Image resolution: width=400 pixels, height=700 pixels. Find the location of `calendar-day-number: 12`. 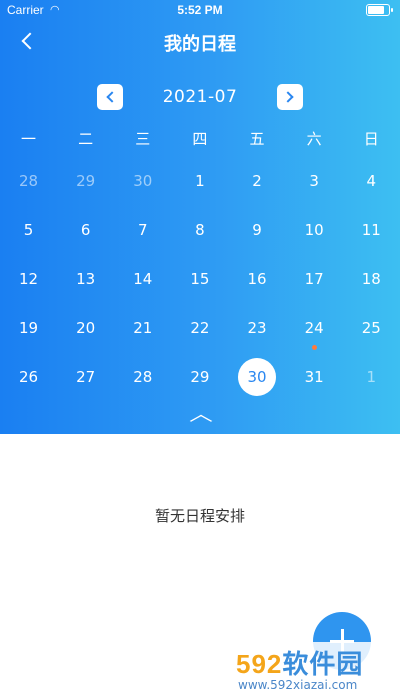

calendar-day-number: 12 is located at coordinates (29, 278).